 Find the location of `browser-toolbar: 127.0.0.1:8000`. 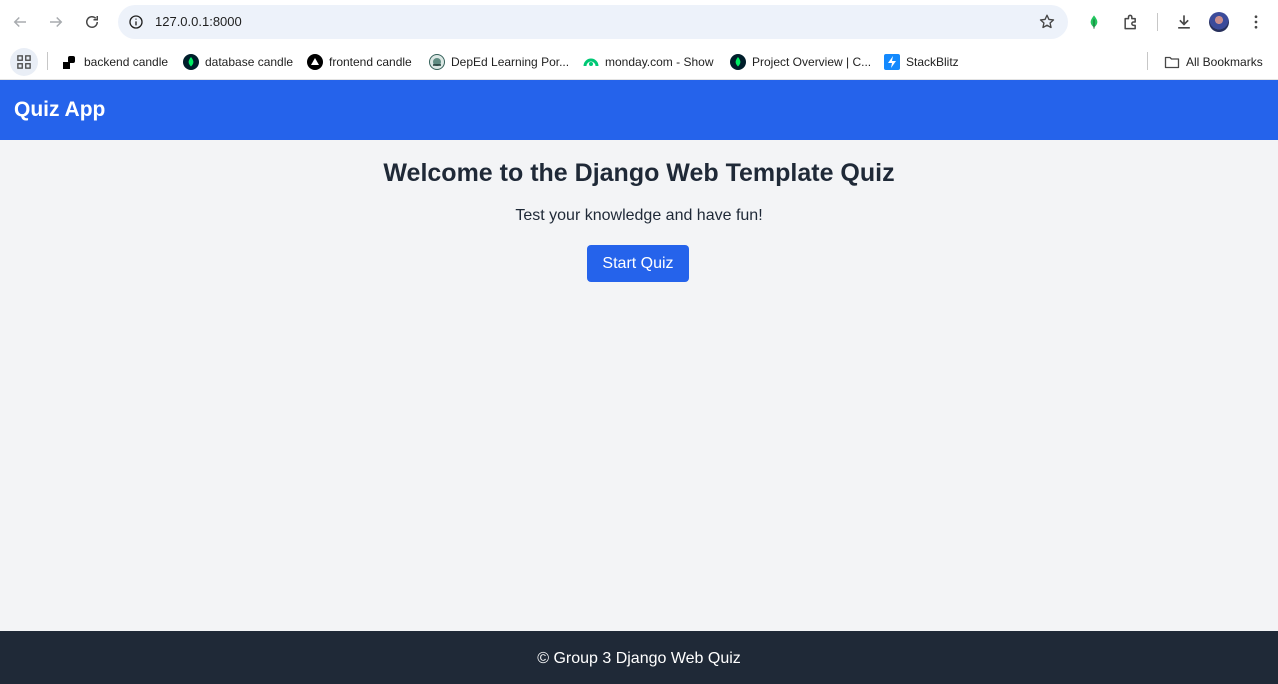

browser-toolbar: 127.0.0.1:8000 is located at coordinates (639, 22).